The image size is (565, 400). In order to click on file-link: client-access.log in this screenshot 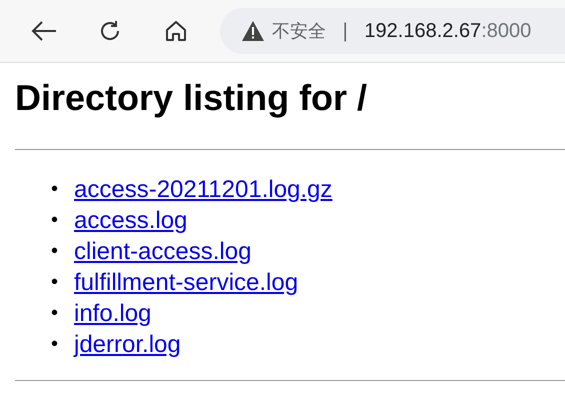, I will do `click(163, 251)`.